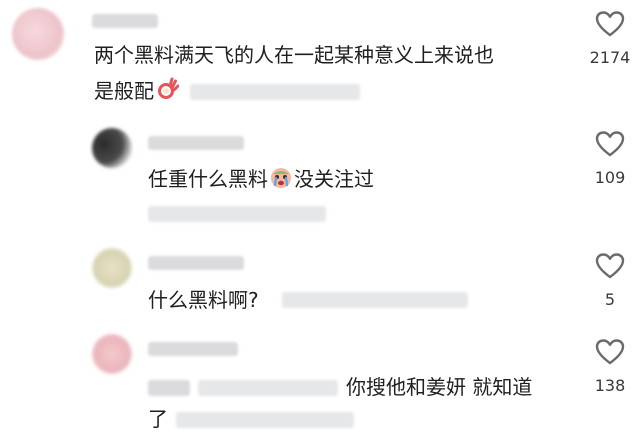  What do you see at coordinates (281, 181) in the screenshot?
I see `crying-face-emoji` at bounding box center [281, 181].